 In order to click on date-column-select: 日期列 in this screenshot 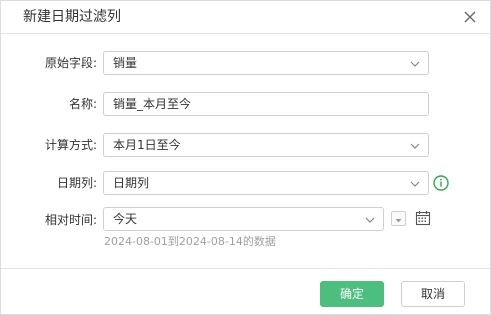, I will do `click(266, 183)`.